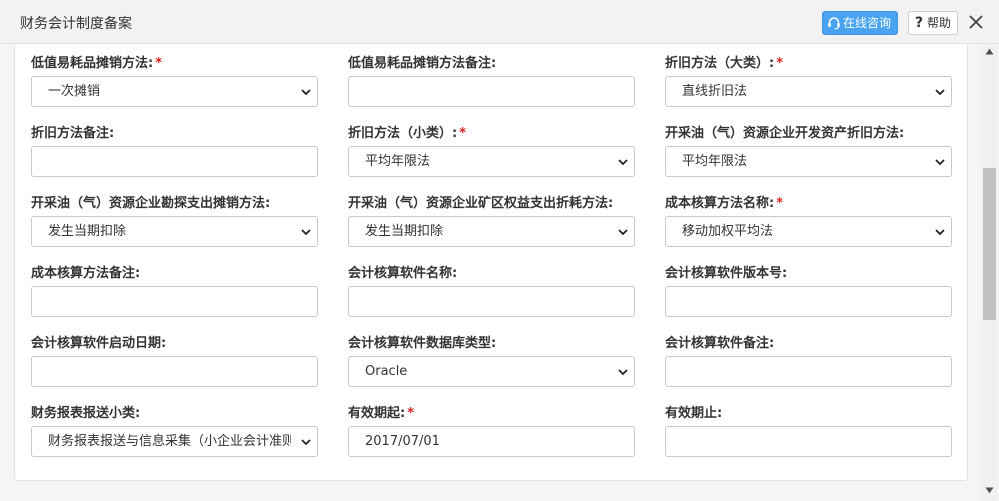  Describe the element at coordinates (174, 231) in the screenshot. I see `oil-exploration-amortization-select: 发生当期扣除` at that location.